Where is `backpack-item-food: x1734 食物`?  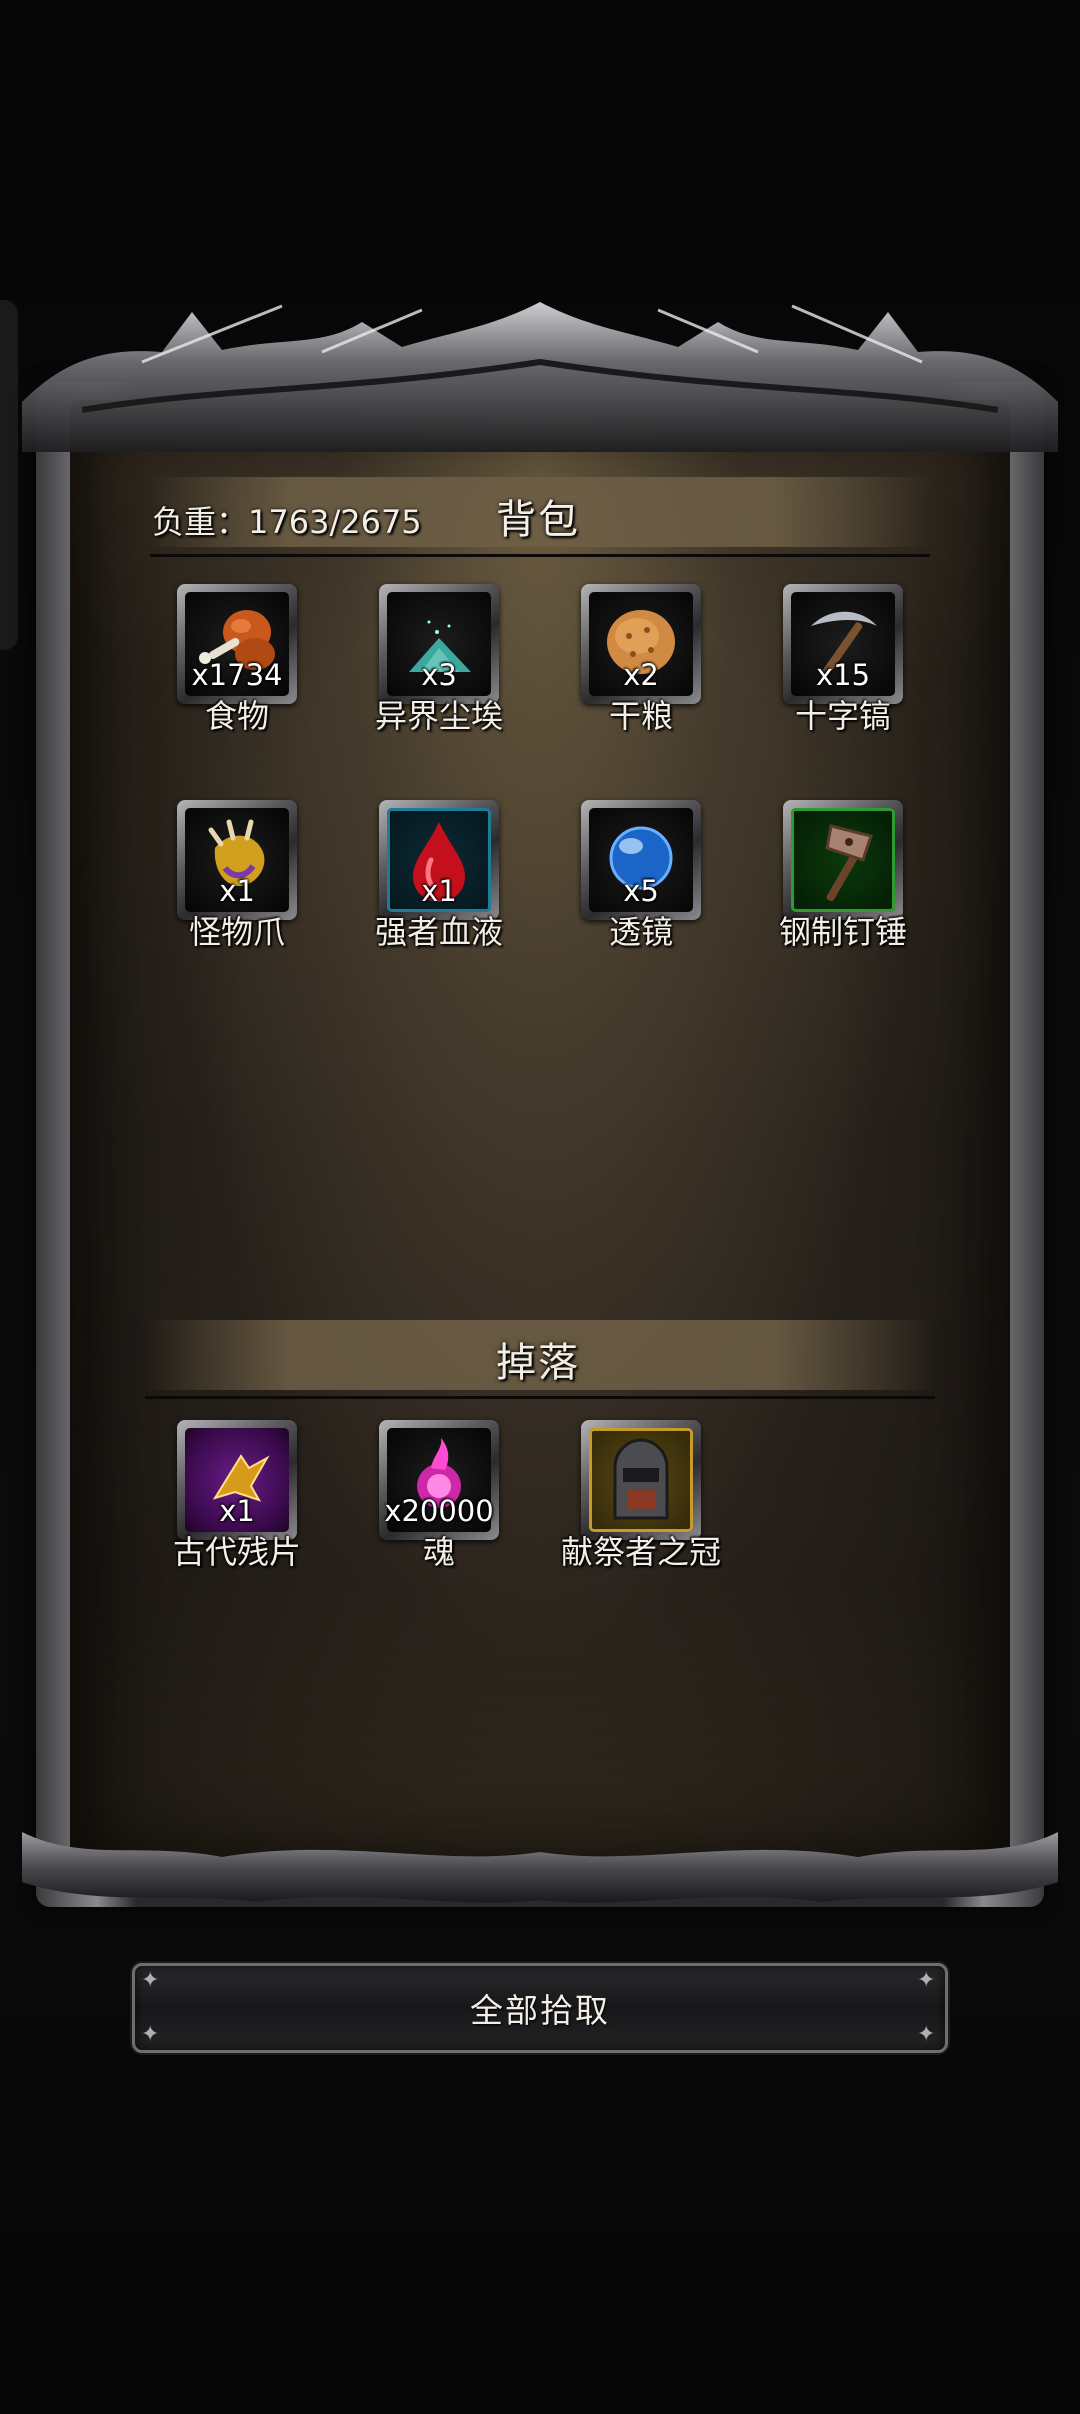
backpack-item-food: x1734 食物 is located at coordinates (222, 669).